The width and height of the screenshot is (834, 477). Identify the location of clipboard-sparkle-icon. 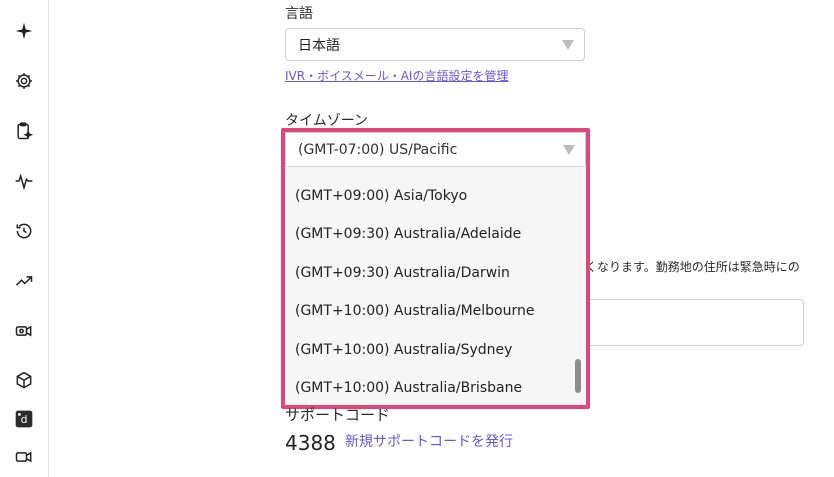
(24, 131).